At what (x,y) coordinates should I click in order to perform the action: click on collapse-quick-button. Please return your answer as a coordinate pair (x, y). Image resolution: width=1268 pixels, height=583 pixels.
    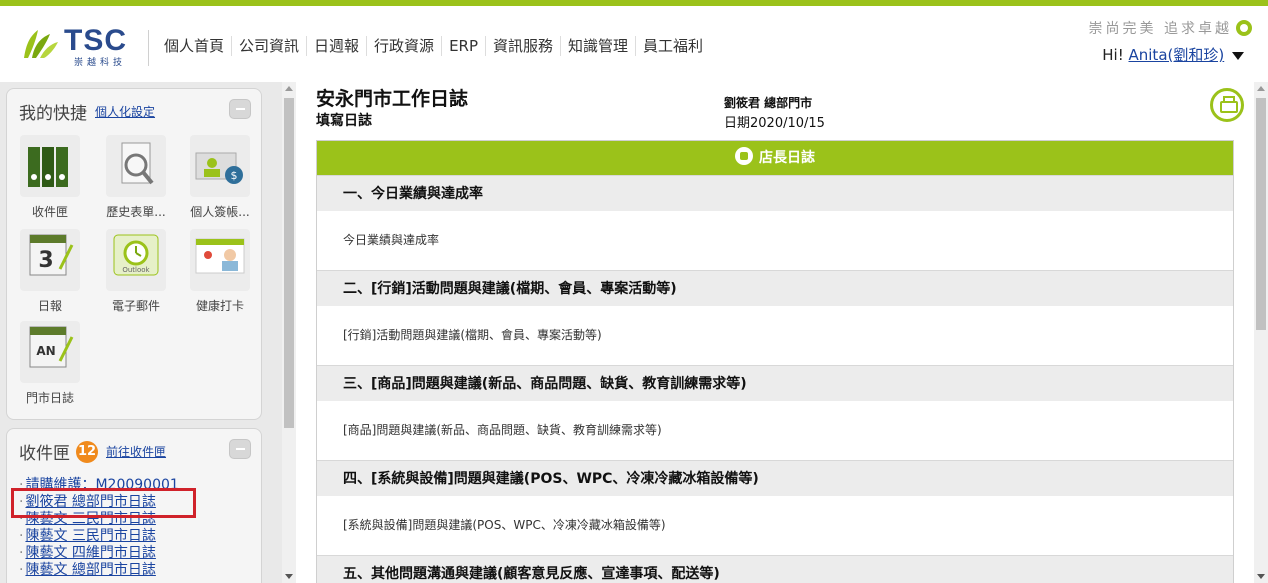
    Looking at the image, I should click on (240, 109).